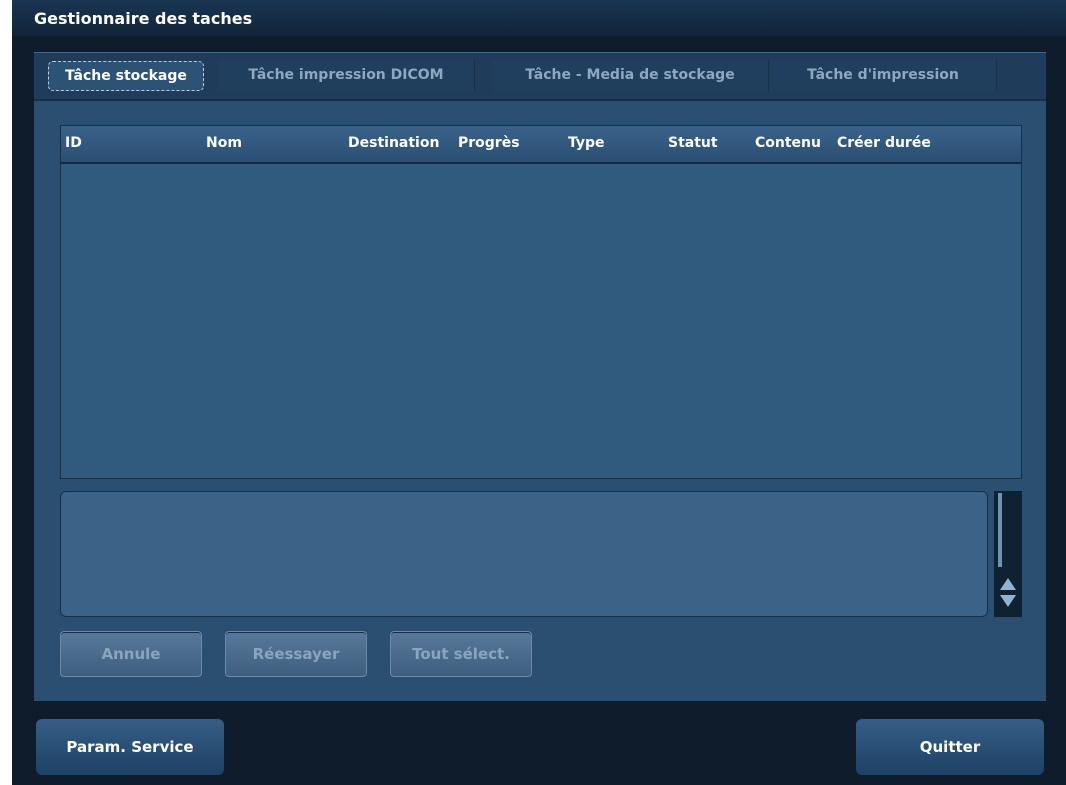 The image size is (1066, 785). I want to click on retry-button: Réessayer, so click(296, 654).